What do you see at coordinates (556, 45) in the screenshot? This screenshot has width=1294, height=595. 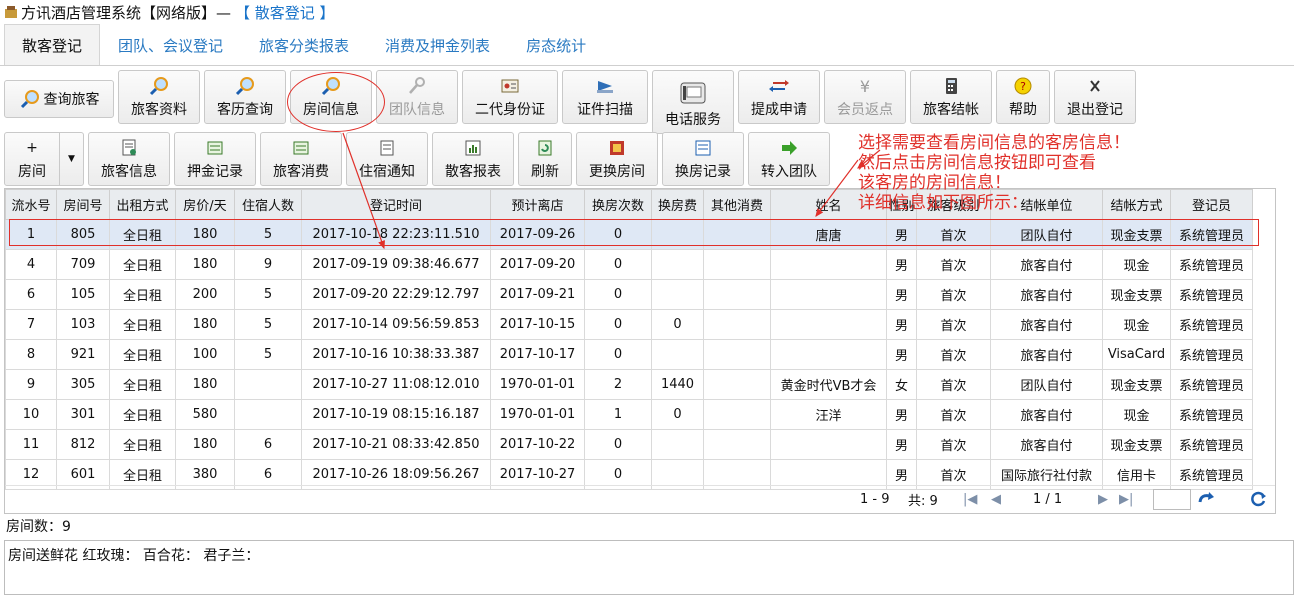 I see `tab-room-status: 房态统计` at bounding box center [556, 45].